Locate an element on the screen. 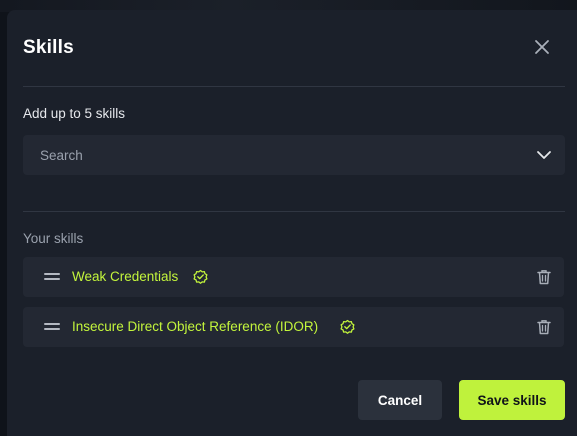 Image resolution: width=577 pixels, height=436 pixels. save-skills-button: Save skills is located at coordinates (512, 400).